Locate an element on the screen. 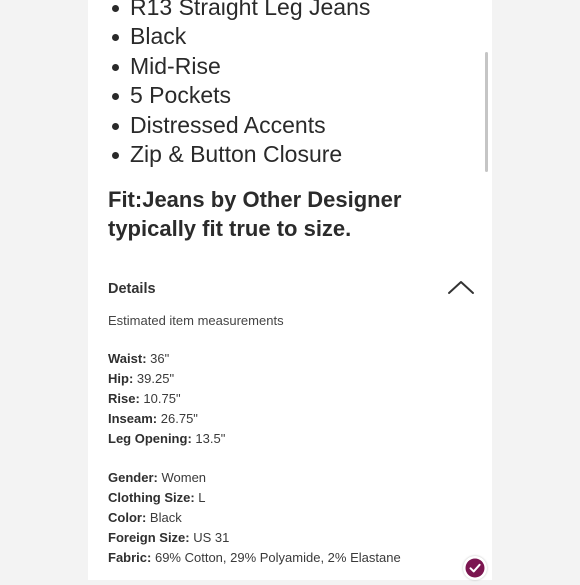 The width and height of the screenshot is (580, 585). measurement-label: Inseam: is located at coordinates (133, 418).